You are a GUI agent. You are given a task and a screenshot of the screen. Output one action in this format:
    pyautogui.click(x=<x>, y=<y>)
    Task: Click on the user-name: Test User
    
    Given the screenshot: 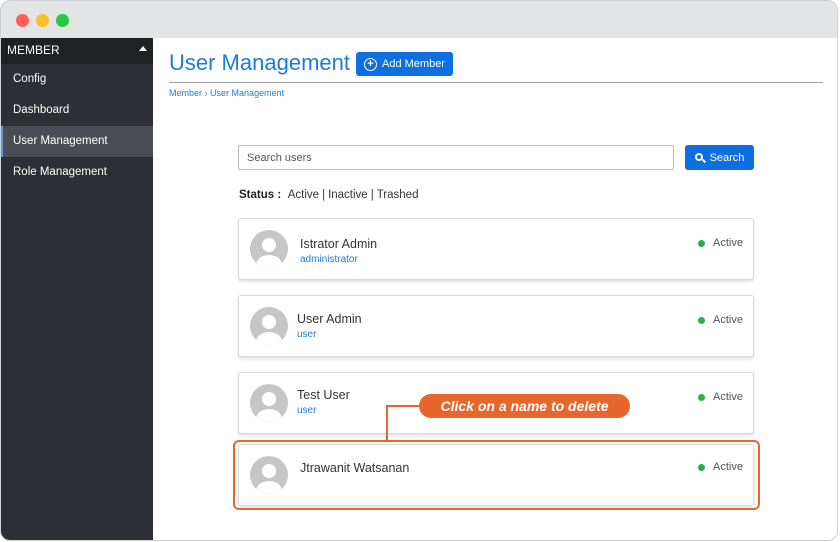 What is the action you would take?
    pyautogui.click(x=323, y=395)
    